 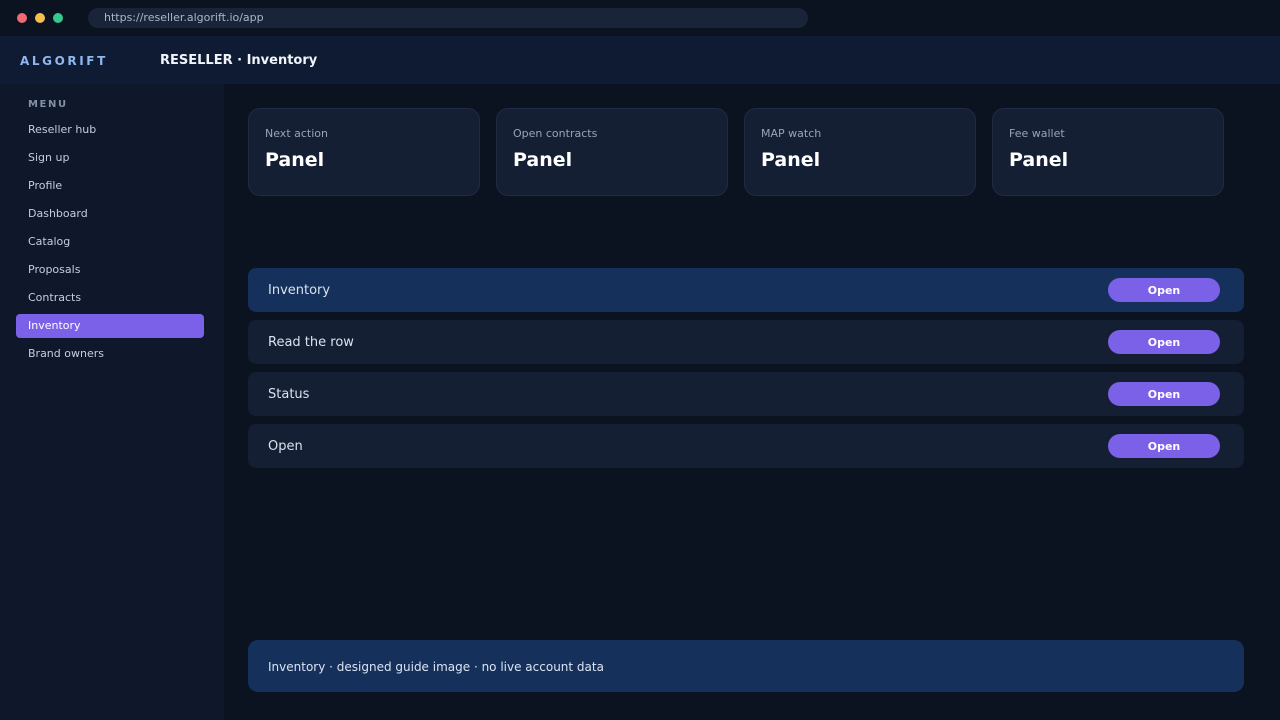 I want to click on row-label: Status, so click(x=289, y=394).